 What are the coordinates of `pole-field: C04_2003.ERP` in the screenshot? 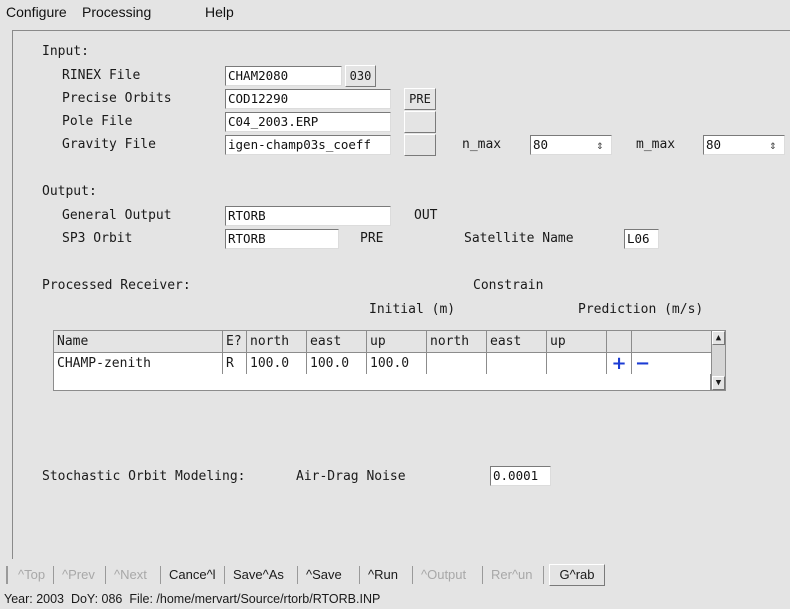 It's located at (308, 122).